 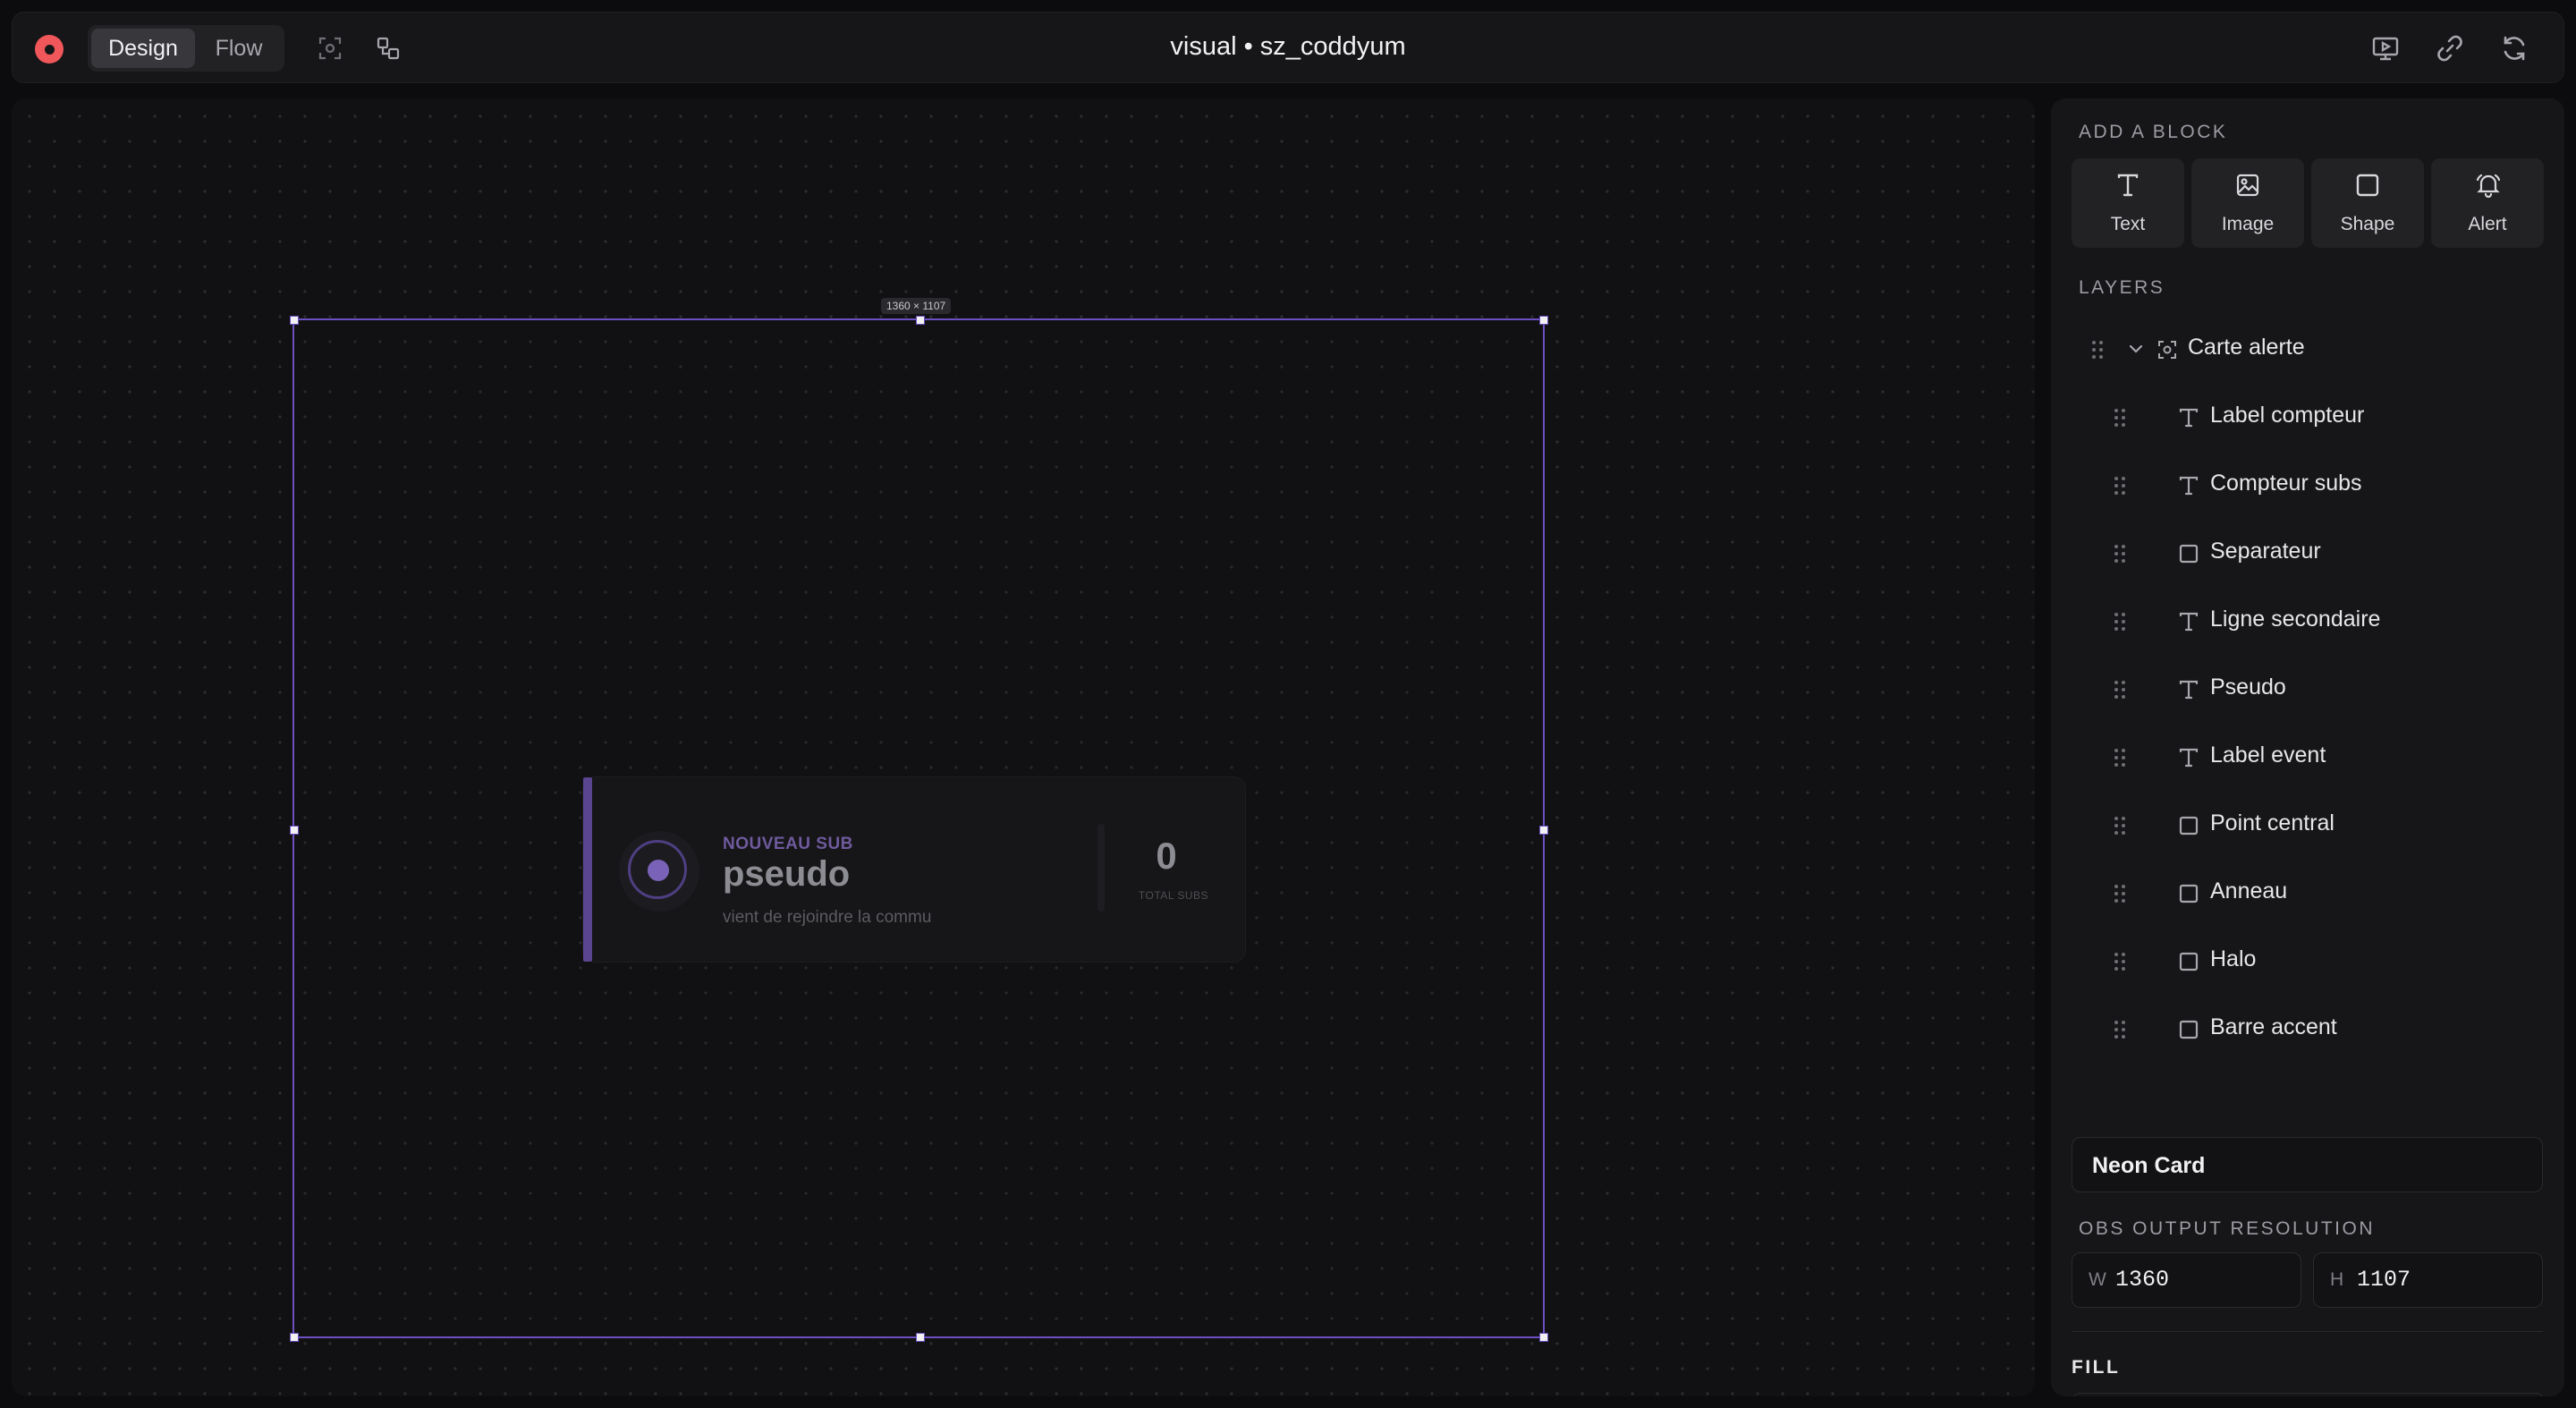 I want to click on height-label: H, so click(x=2337, y=1279).